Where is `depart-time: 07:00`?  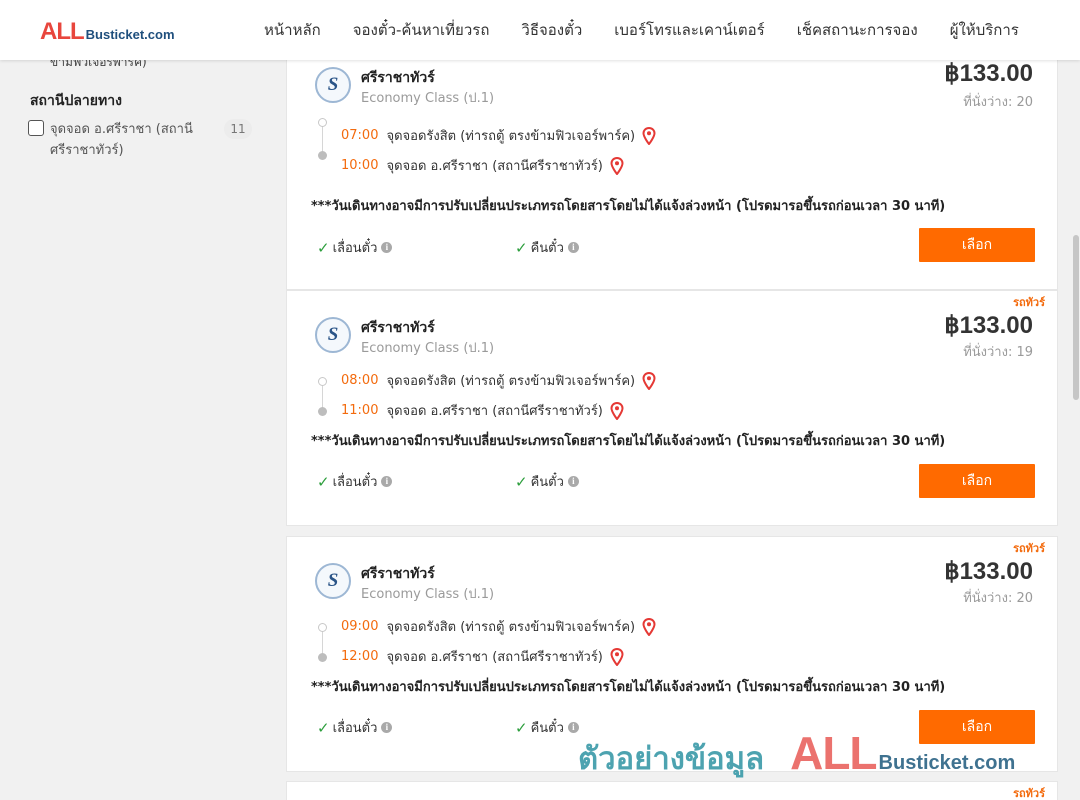
depart-time: 07:00 is located at coordinates (360, 135).